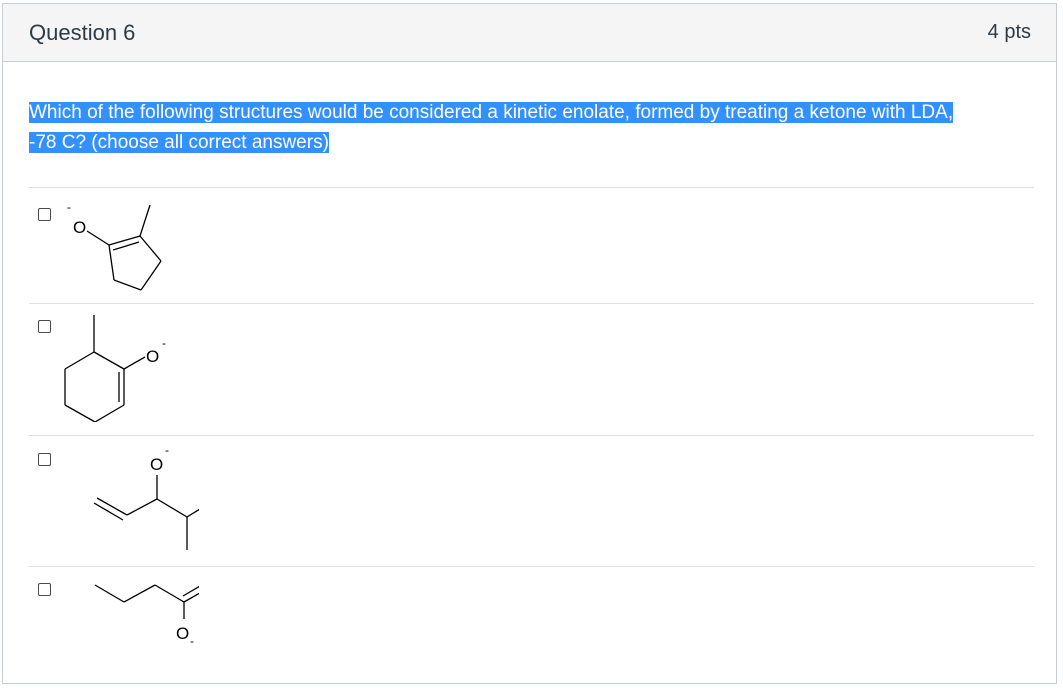  Describe the element at coordinates (69, 207) in the screenshot. I see `structure-1-charge: -` at that location.